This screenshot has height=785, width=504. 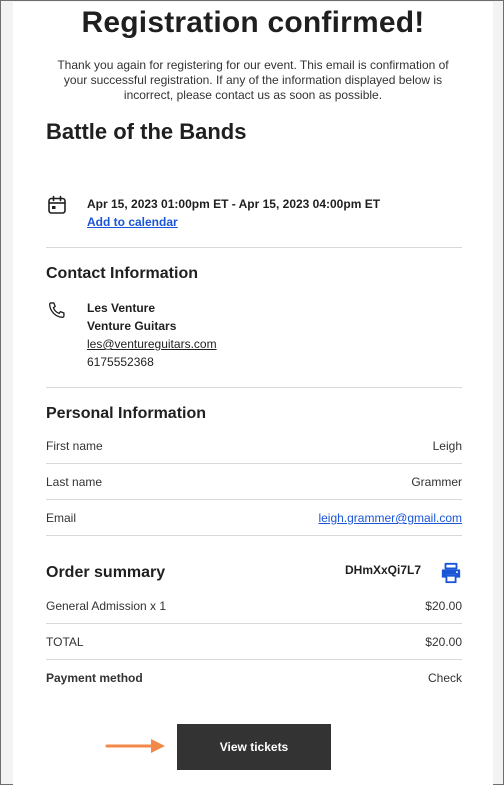 What do you see at coordinates (383, 570) in the screenshot?
I see `order-code: DHmXxQi7L7` at bounding box center [383, 570].